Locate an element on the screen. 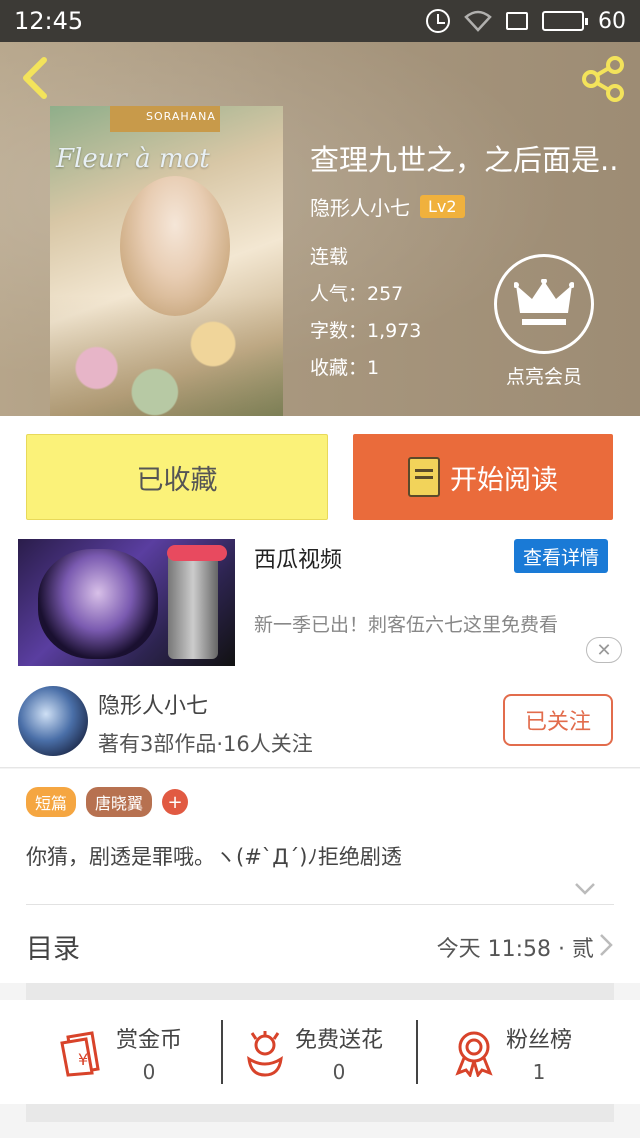  ad-sword is located at coordinates (193, 604).